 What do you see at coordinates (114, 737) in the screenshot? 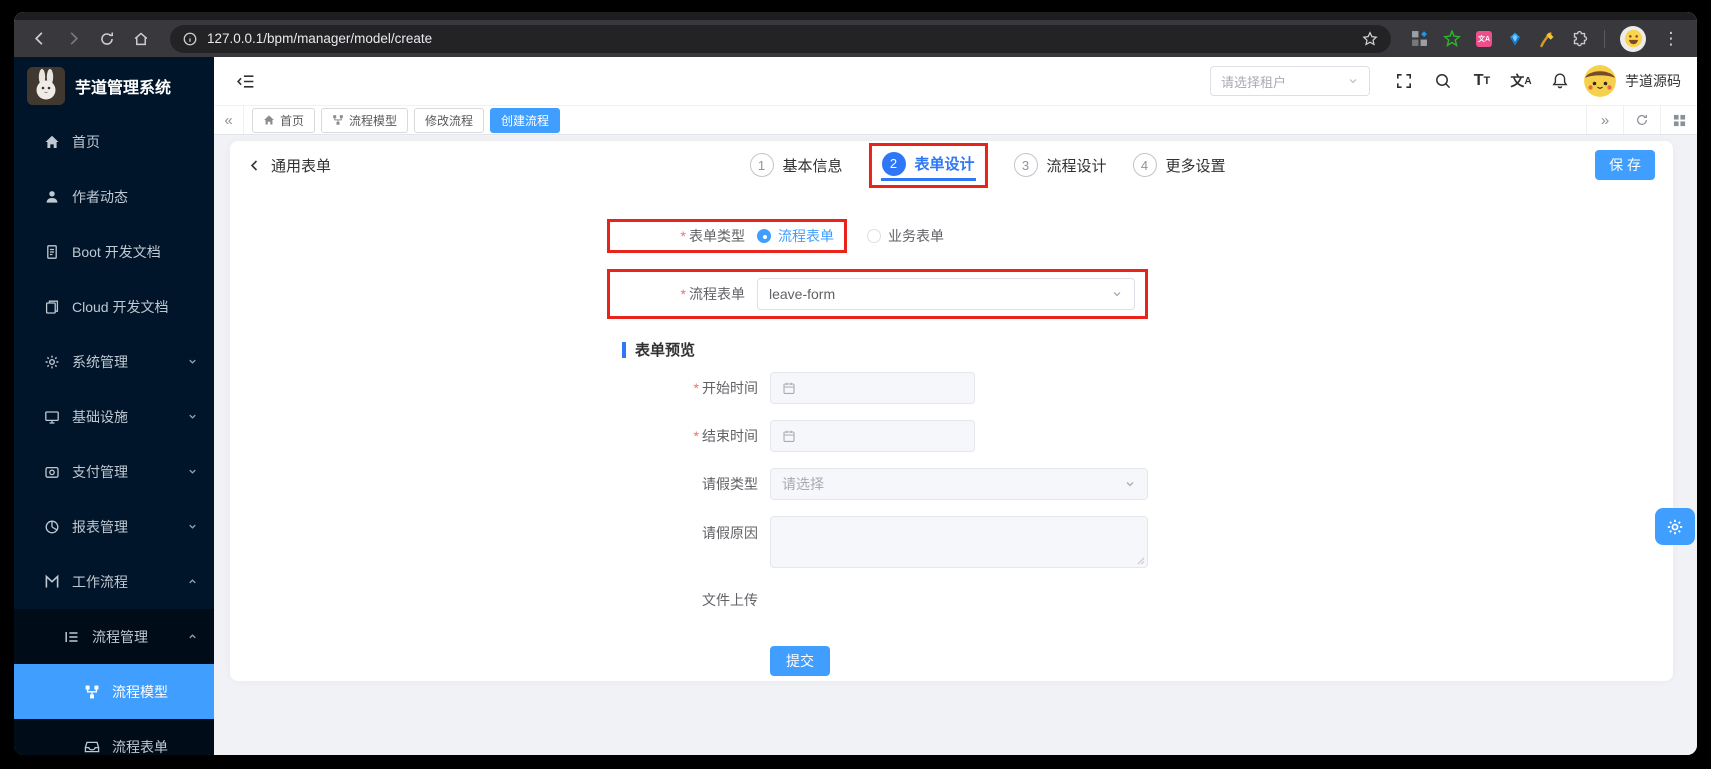
I see `sidebar-item-process-form: 流程表单` at bounding box center [114, 737].